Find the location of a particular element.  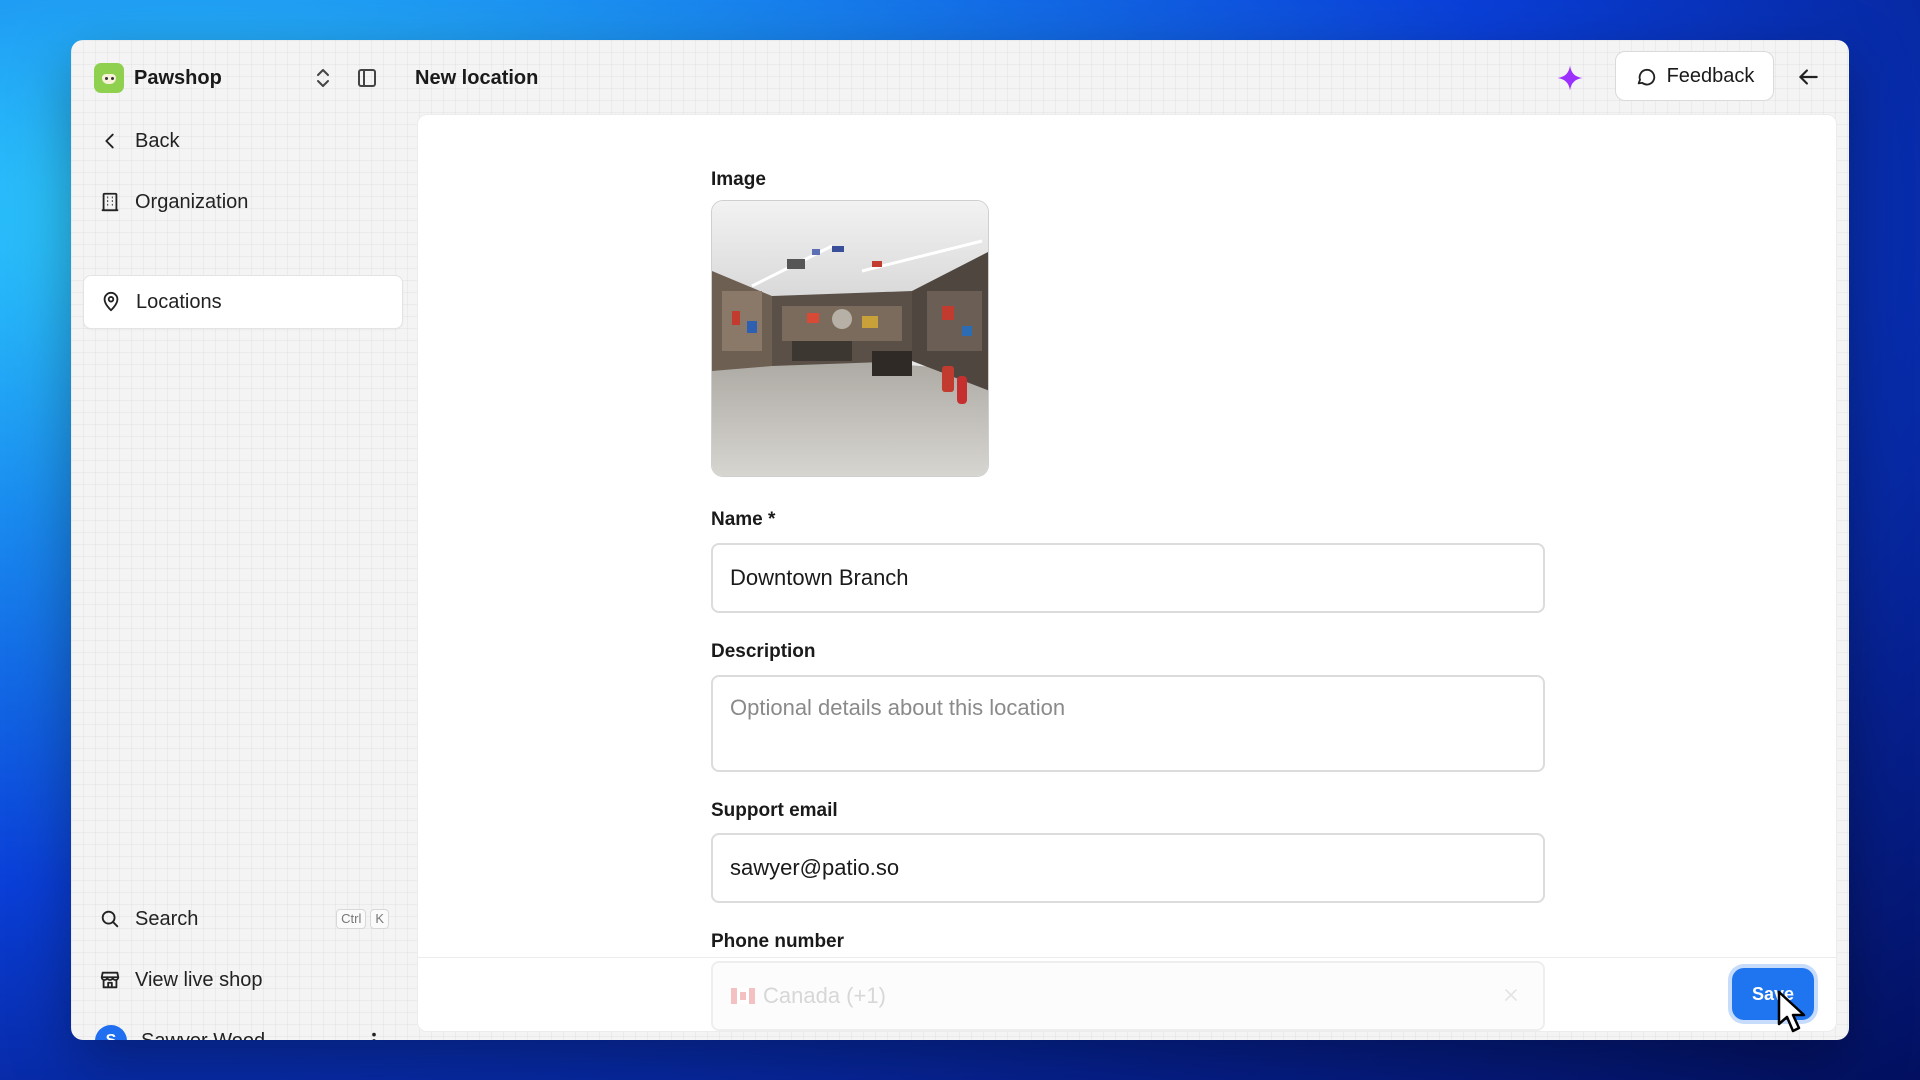

image-label: Image is located at coordinates (738, 179).